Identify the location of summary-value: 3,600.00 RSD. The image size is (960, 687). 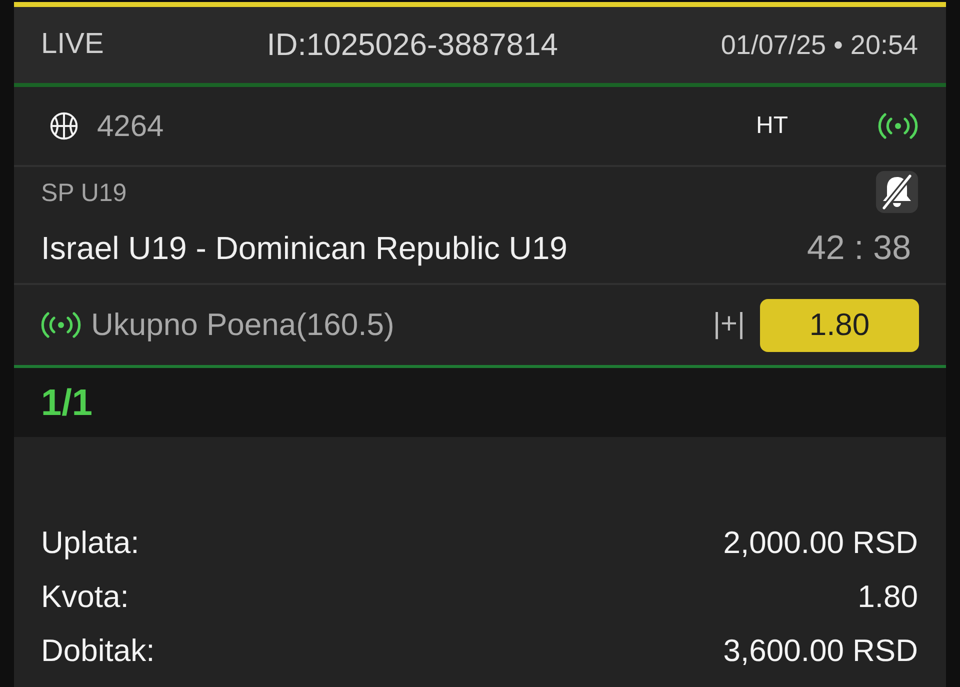
(820, 651).